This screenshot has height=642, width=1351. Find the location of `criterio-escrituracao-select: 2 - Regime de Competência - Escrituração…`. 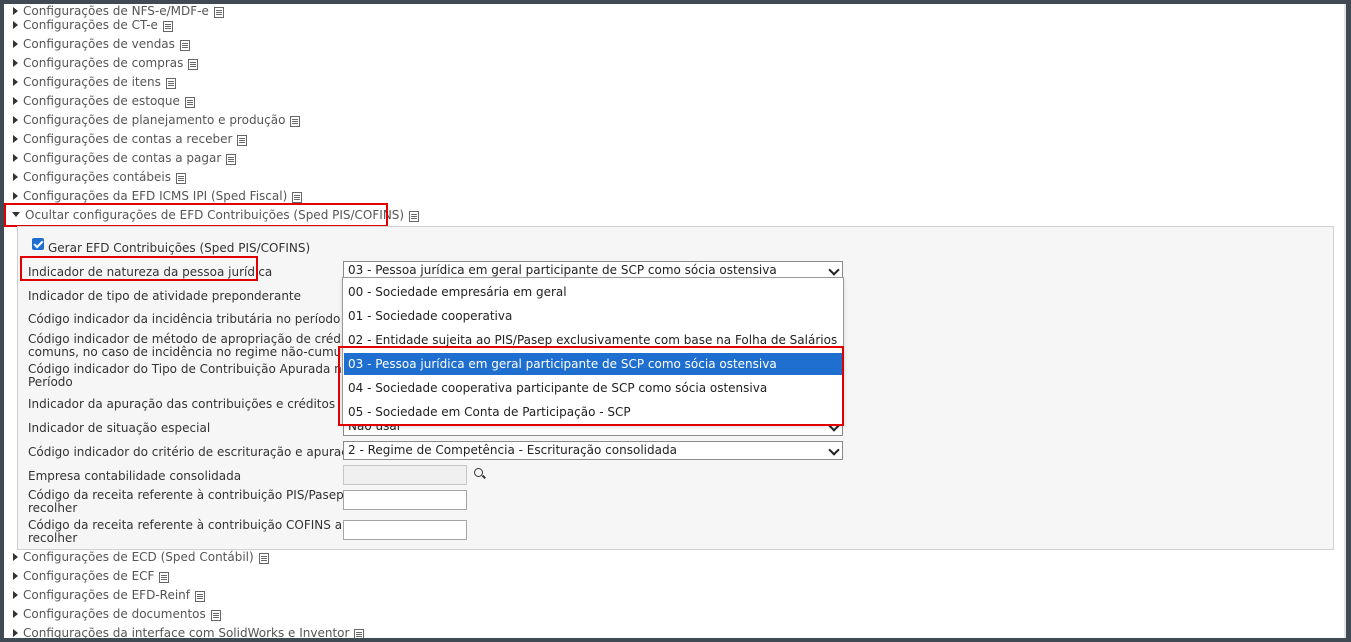

criterio-escrituracao-select: 2 - Regime de Competência - Escrituração… is located at coordinates (593, 450).